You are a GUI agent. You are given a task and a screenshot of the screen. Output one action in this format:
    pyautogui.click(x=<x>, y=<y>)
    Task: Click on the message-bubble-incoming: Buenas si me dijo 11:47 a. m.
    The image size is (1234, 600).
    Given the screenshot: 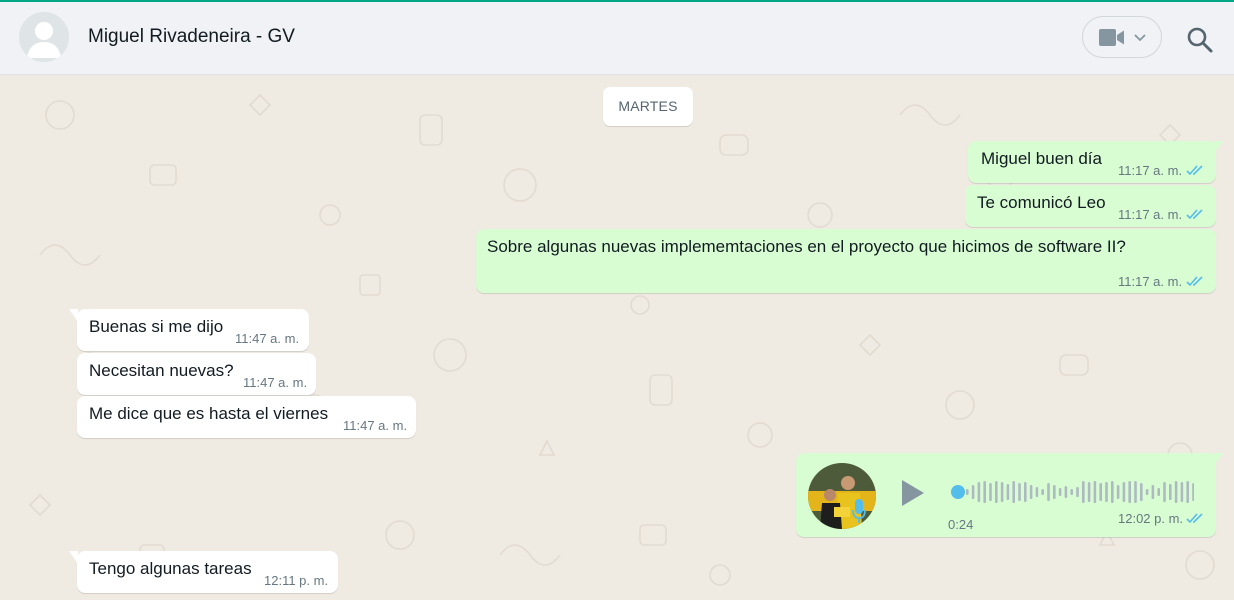 What is the action you would take?
    pyautogui.click(x=189, y=330)
    